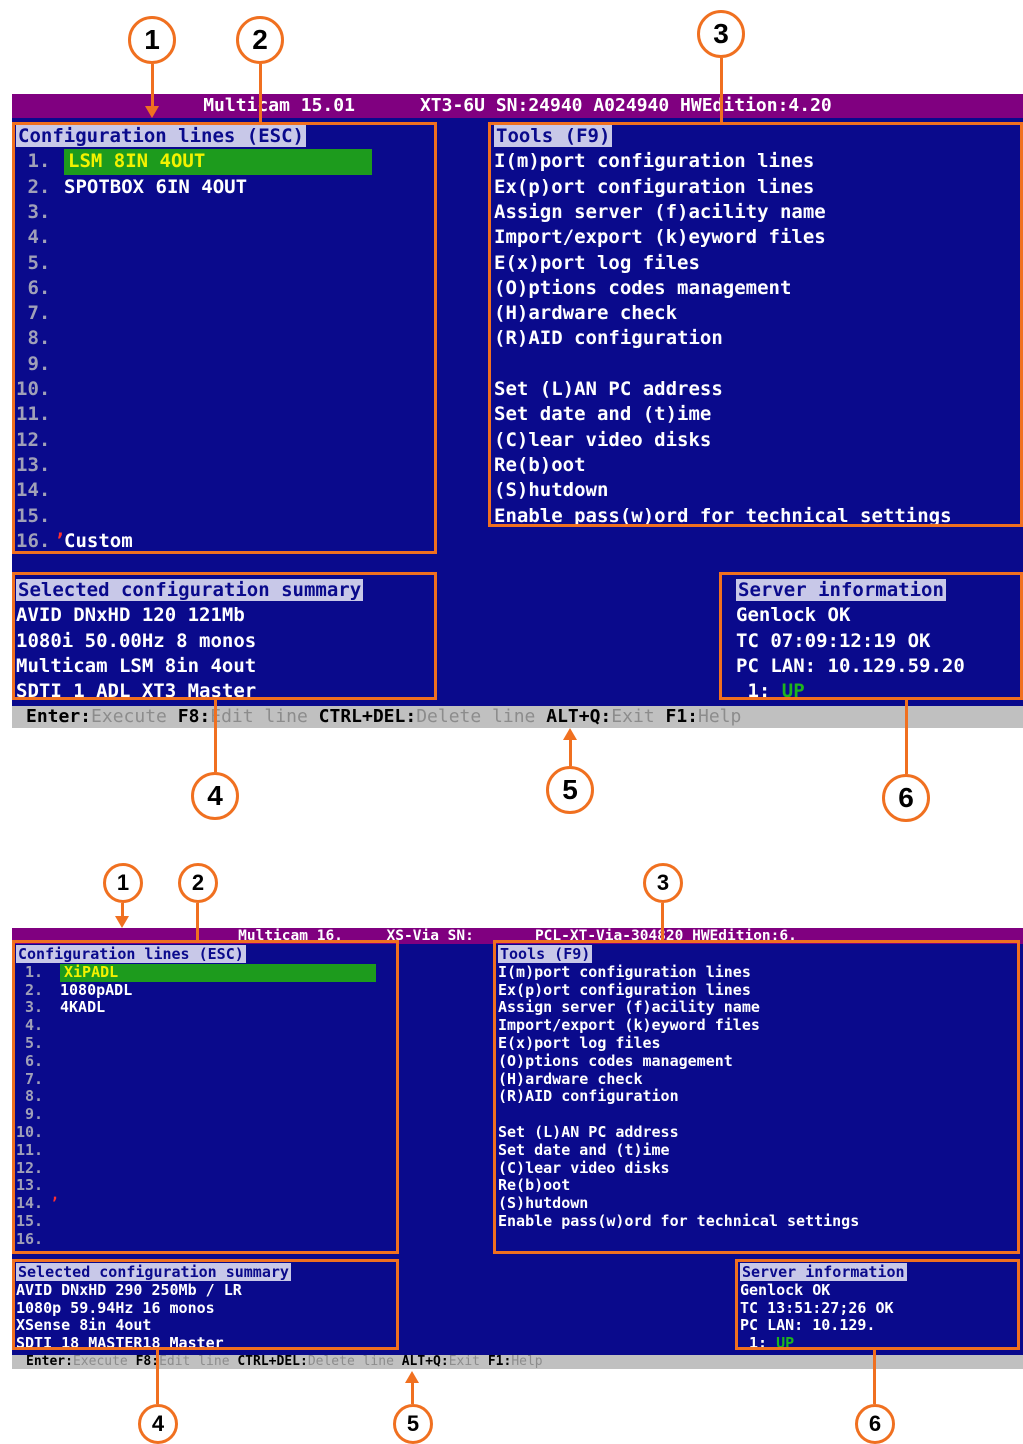  What do you see at coordinates (194, 716) in the screenshot?
I see `key-label: F8:` at bounding box center [194, 716].